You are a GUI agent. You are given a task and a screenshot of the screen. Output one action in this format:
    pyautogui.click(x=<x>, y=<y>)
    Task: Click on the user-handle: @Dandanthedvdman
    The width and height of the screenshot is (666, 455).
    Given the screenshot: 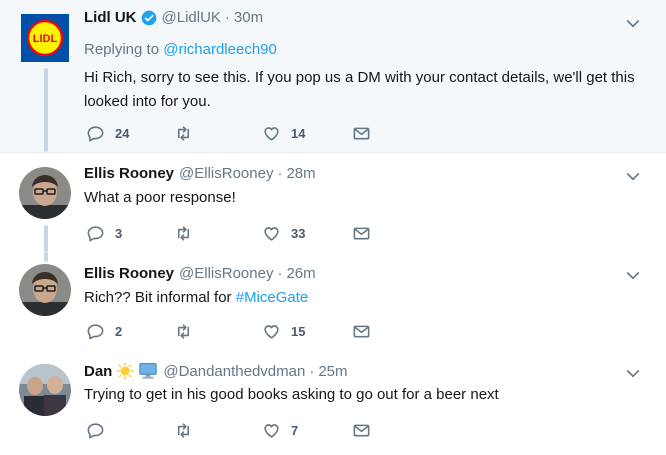 What is the action you would take?
    pyautogui.click(x=234, y=371)
    